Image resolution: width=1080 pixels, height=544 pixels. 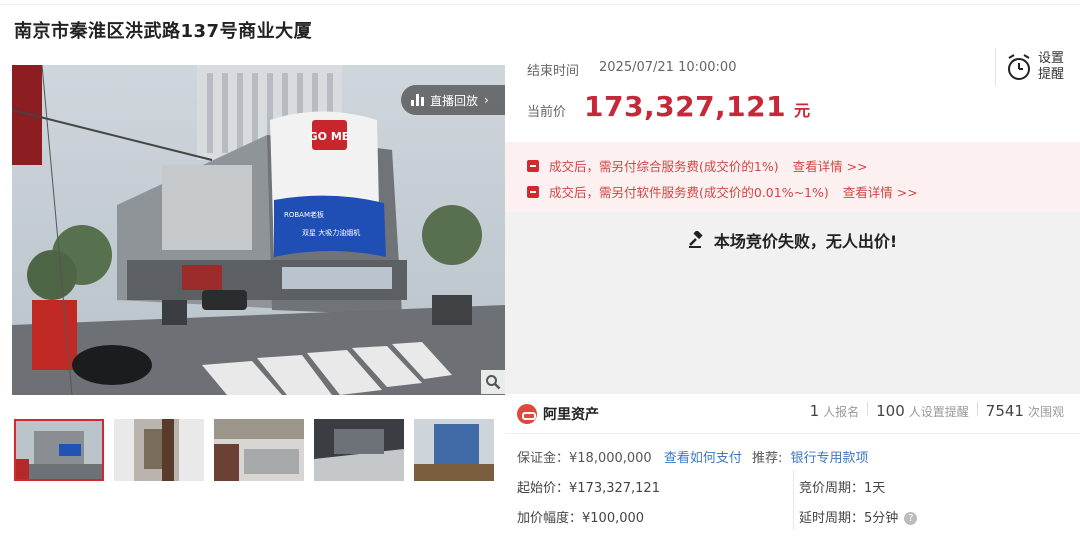 I want to click on magnifier-icon, so click(x=493, y=382).